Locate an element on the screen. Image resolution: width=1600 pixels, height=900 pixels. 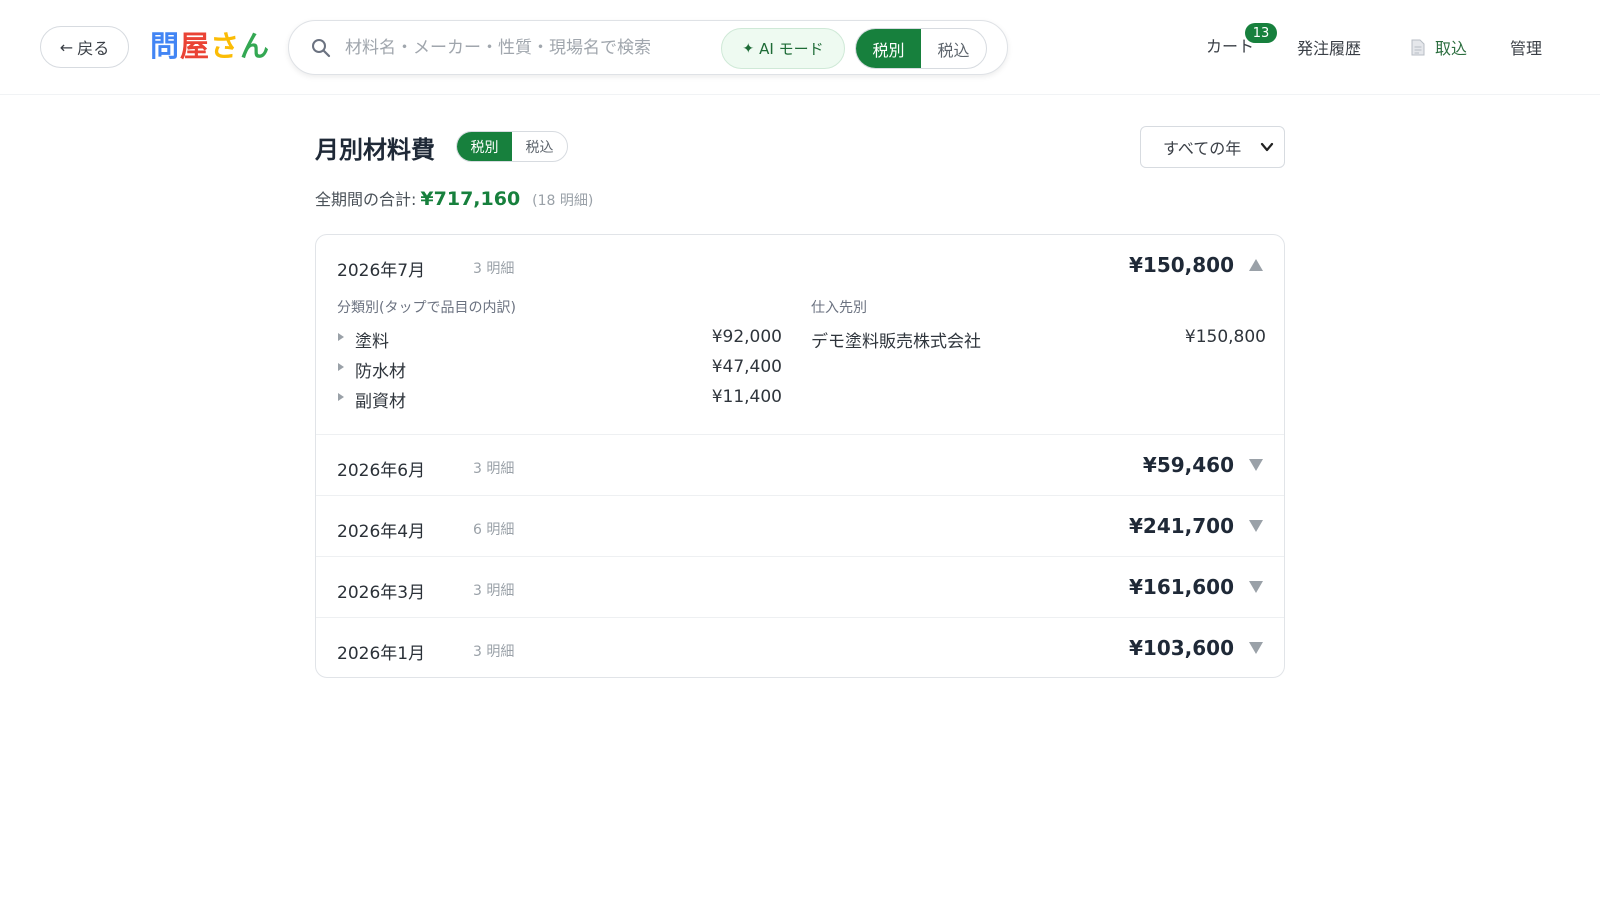
nav-order-history-link: 発注履歴 is located at coordinates (1329, 47).